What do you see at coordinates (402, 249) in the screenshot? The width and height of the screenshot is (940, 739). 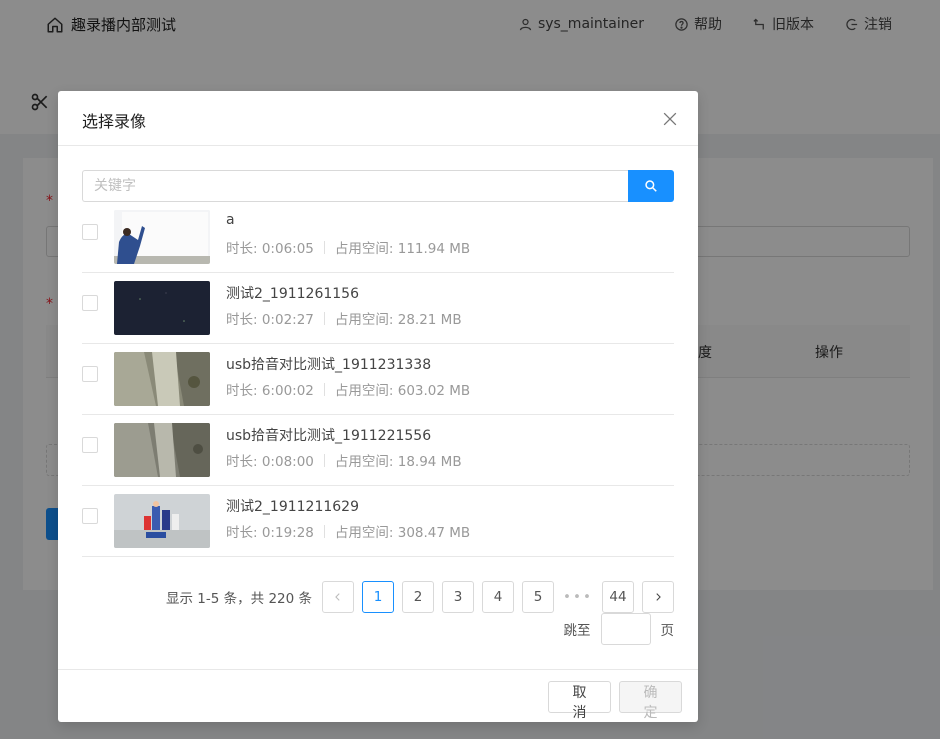 I see `recording-size: 占用空间: 111.94 MB` at bounding box center [402, 249].